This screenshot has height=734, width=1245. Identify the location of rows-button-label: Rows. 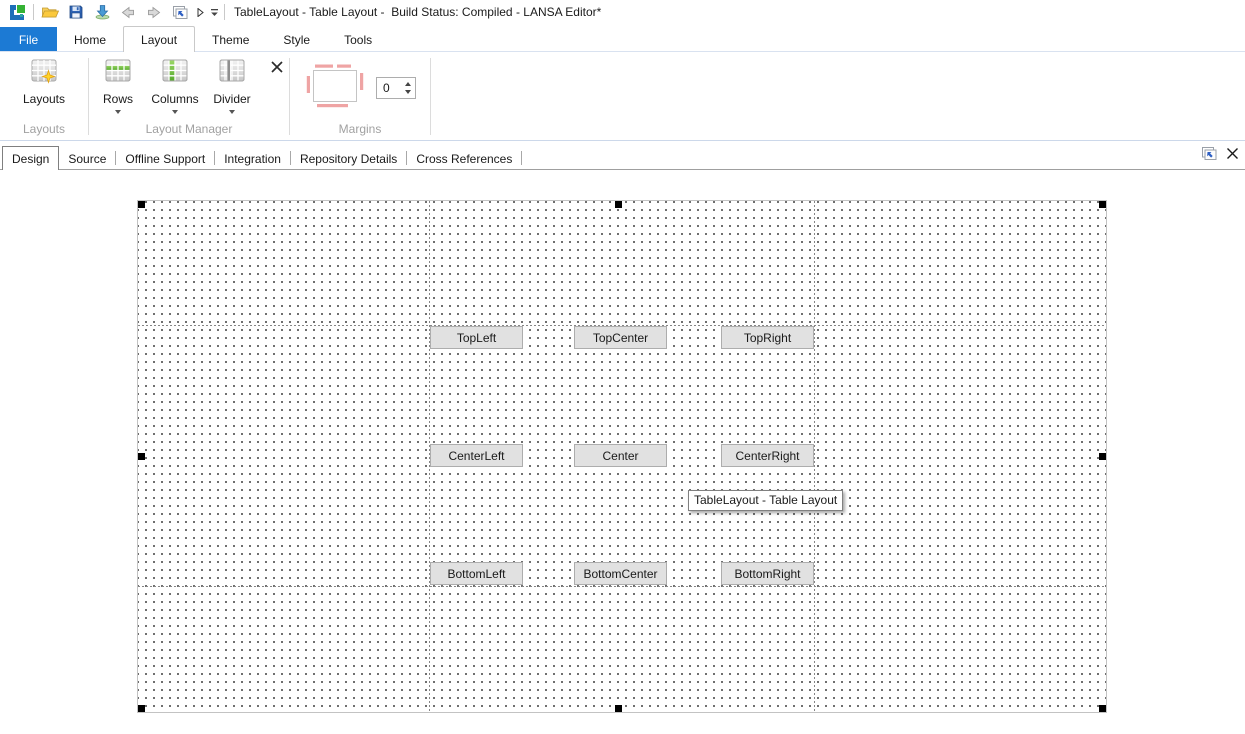
(117, 99).